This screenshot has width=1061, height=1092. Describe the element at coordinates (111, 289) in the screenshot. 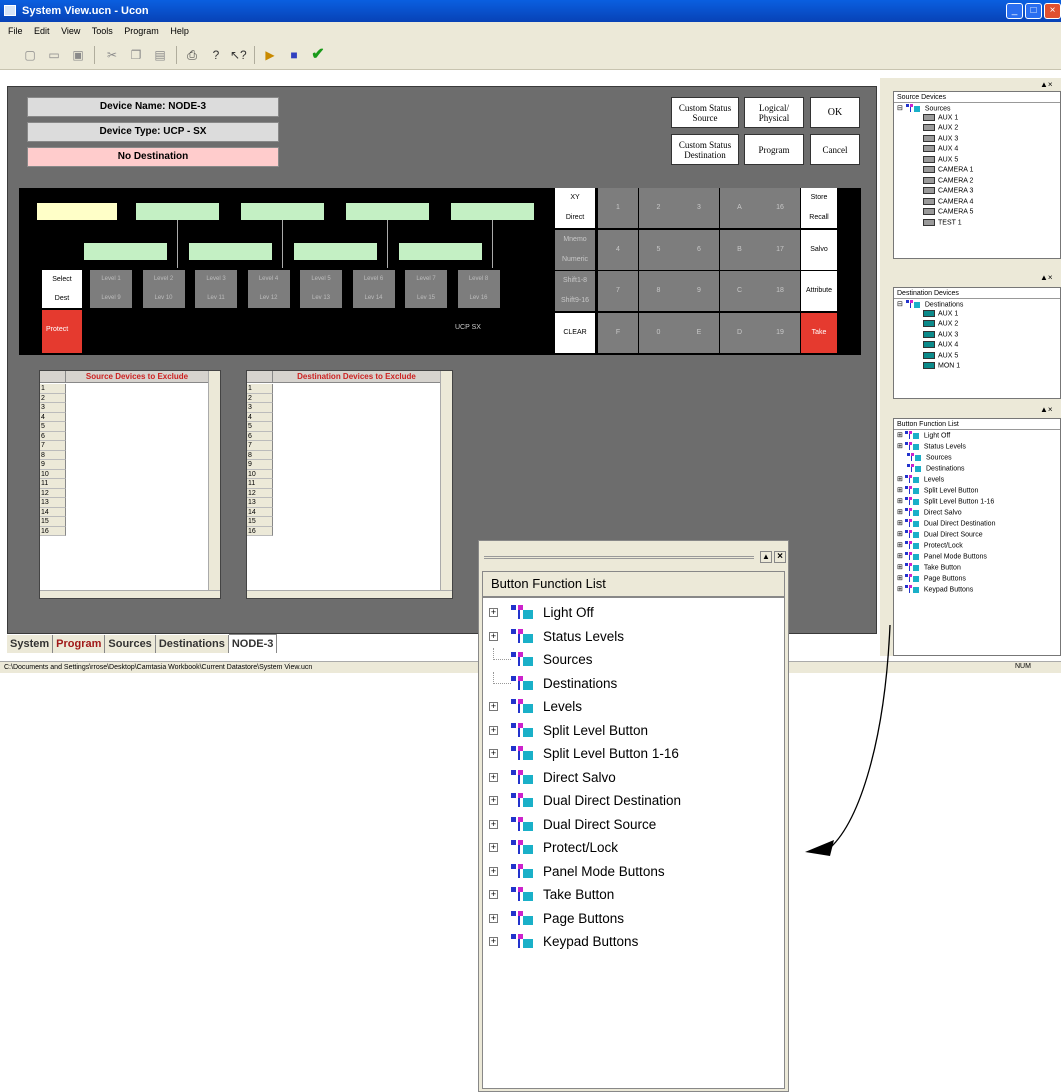

I see `level-button-1: Level 1 Level 9` at that location.